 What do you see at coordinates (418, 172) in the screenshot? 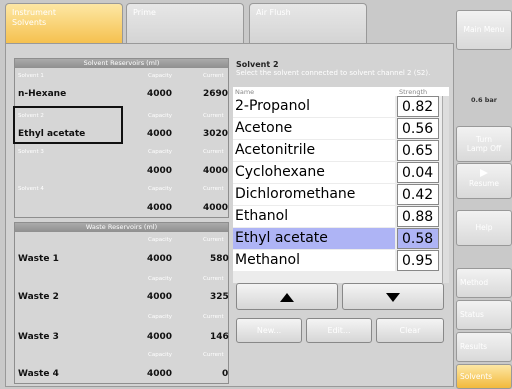
I see `solvent-strength: 0.04` at bounding box center [418, 172].